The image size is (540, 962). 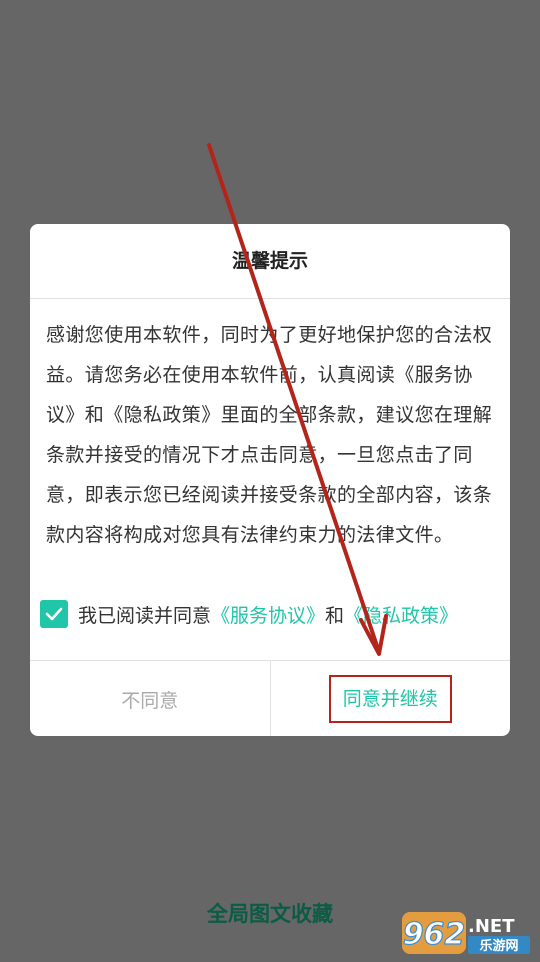 I want to click on checkmark-icon, so click(x=54, y=614).